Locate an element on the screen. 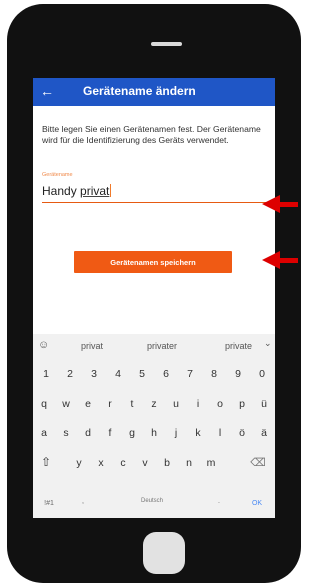 The image size is (320, 587). app-bar: ← Gerätename ändern is located at coordinates (154, 92).